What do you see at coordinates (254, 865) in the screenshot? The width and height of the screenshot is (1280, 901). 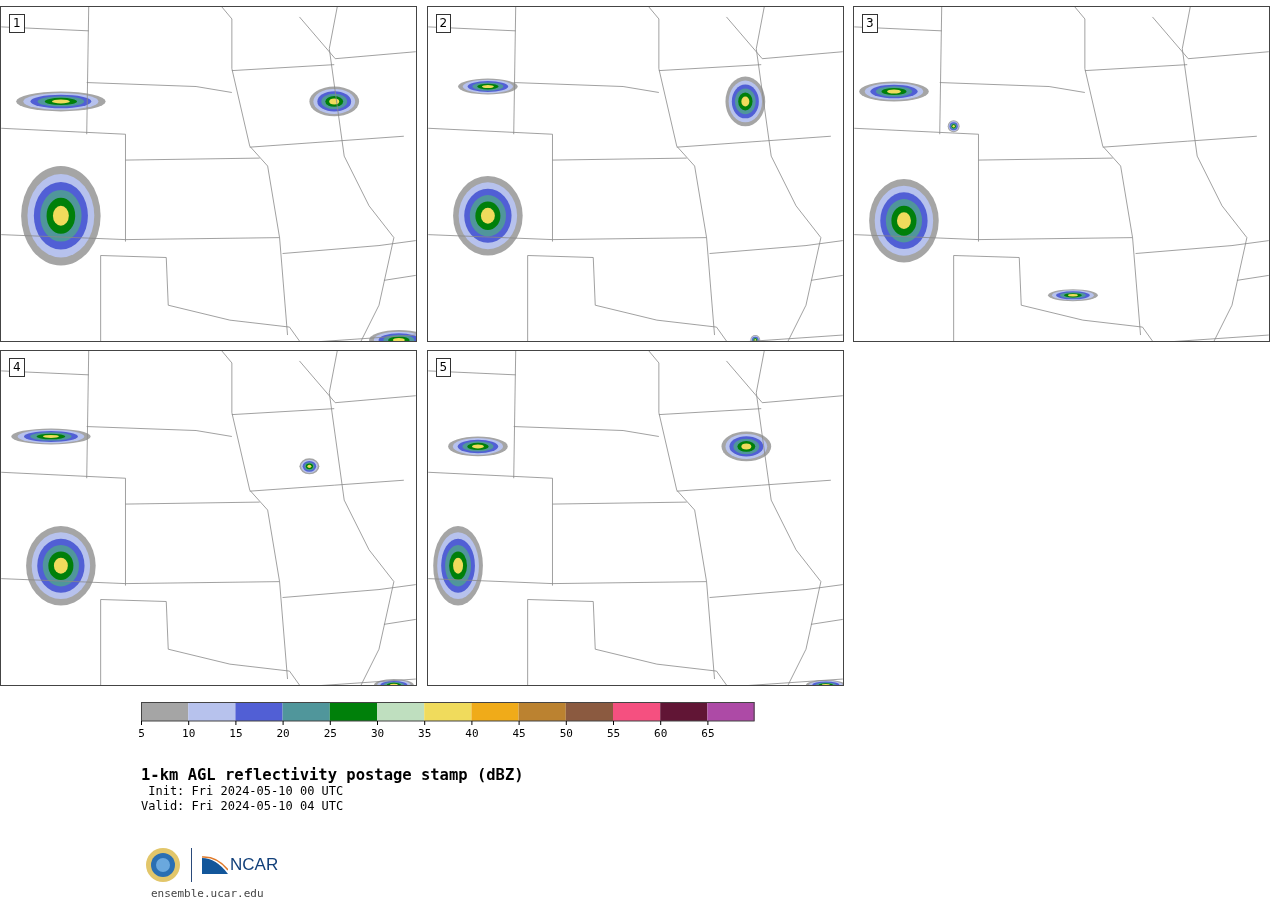 I see `logo-text: NCAR` at bounding box center [254, 865].